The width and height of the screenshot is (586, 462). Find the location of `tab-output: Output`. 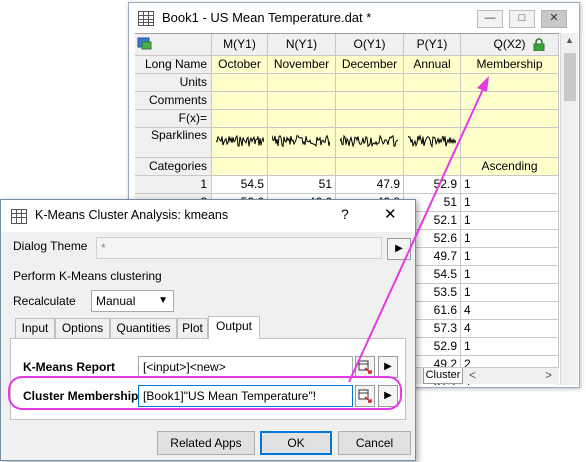

tab-output: Output is located at coordinates (234, 327).